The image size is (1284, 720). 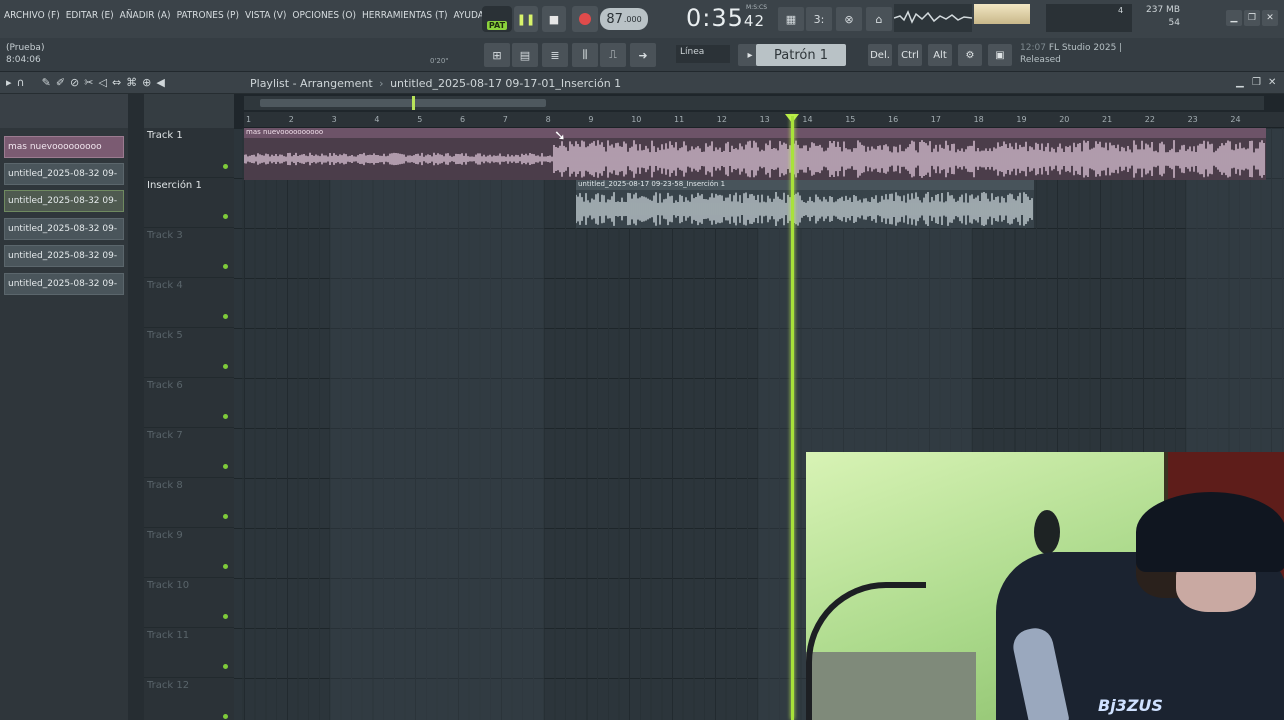 What do you see at coordinates (136, 407) in the screenshot?
I see `browser-divider` at bounding box center [136, 407].